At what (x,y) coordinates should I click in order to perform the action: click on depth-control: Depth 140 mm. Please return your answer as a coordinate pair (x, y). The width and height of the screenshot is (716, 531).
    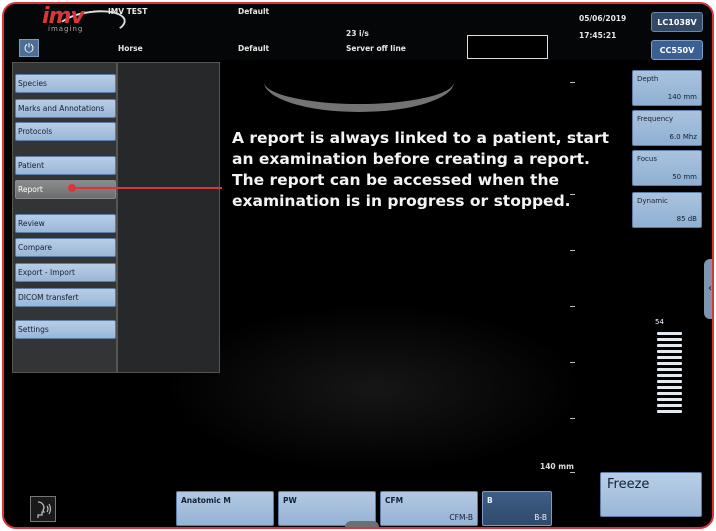
    Looking at the image, I should click on (667, 88).